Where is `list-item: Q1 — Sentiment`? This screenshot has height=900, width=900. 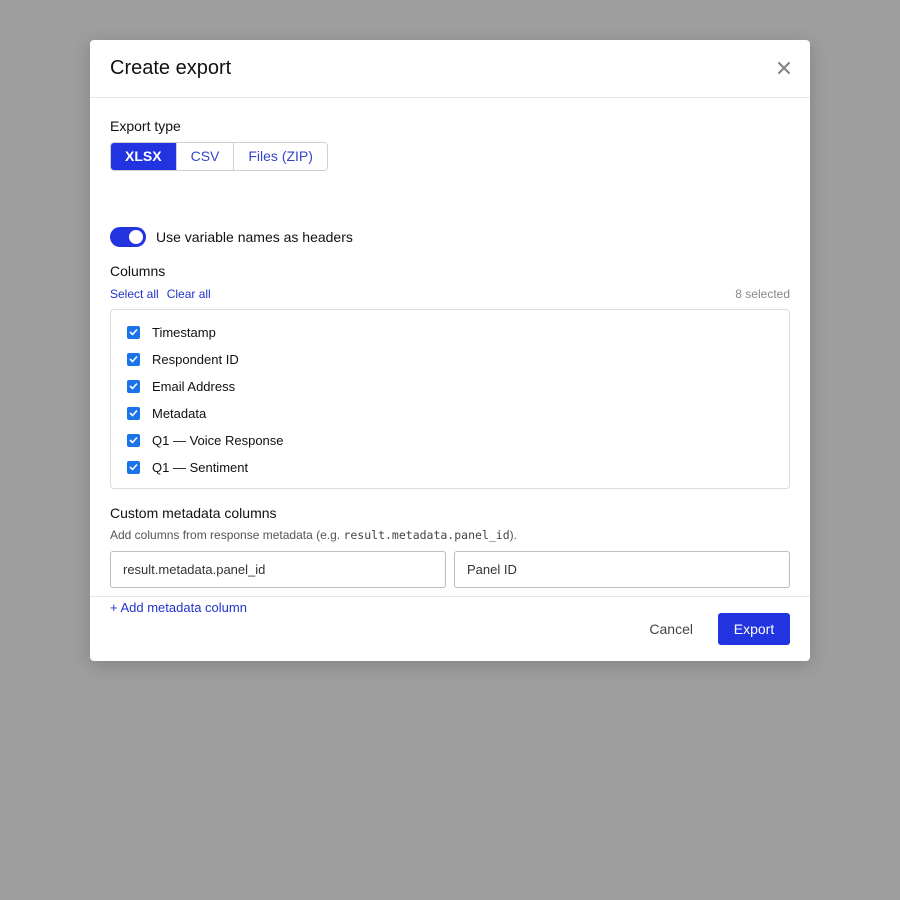 list-item: Q1 — Sentiment is located at coordinates (187, 467).